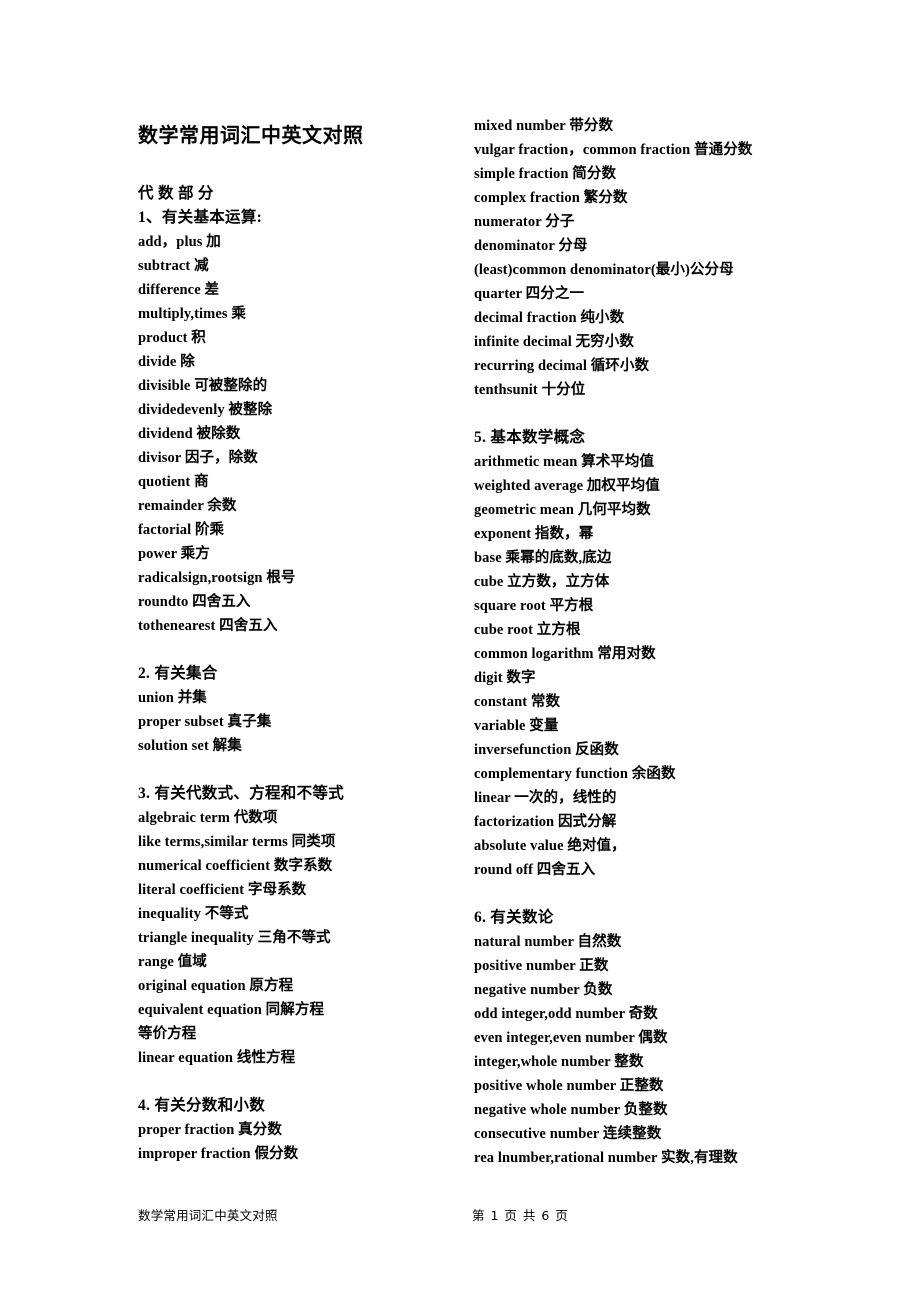 The width and height of the screenshot is (920, 1302). What do you see at coordinates (517, 702) in the screenshot?
I see `right-column-entry: constant 常数` at bounding box center [517, 702].